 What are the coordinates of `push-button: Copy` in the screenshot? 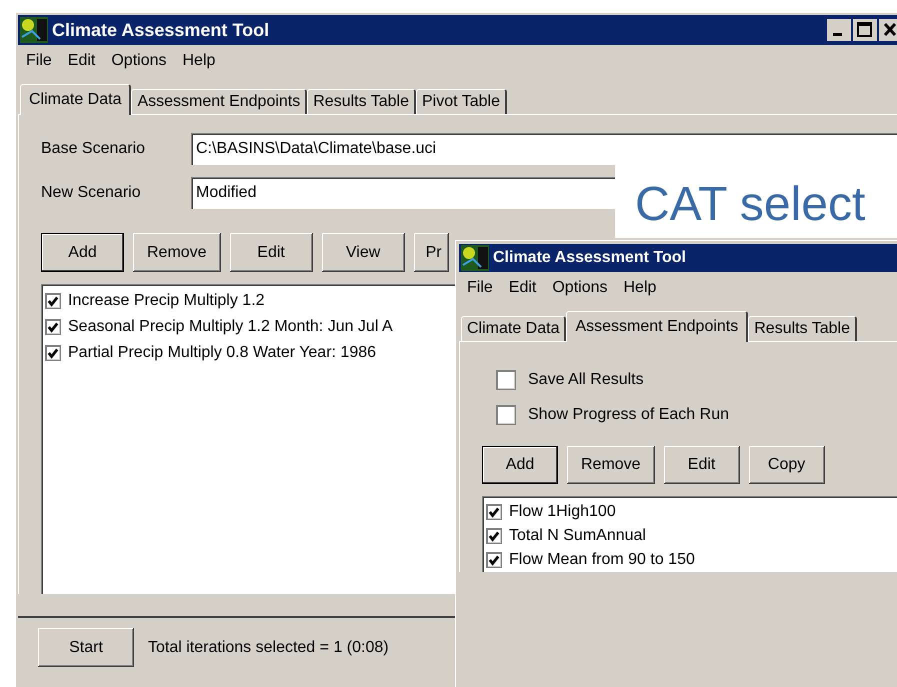 It's located at (786, 465).